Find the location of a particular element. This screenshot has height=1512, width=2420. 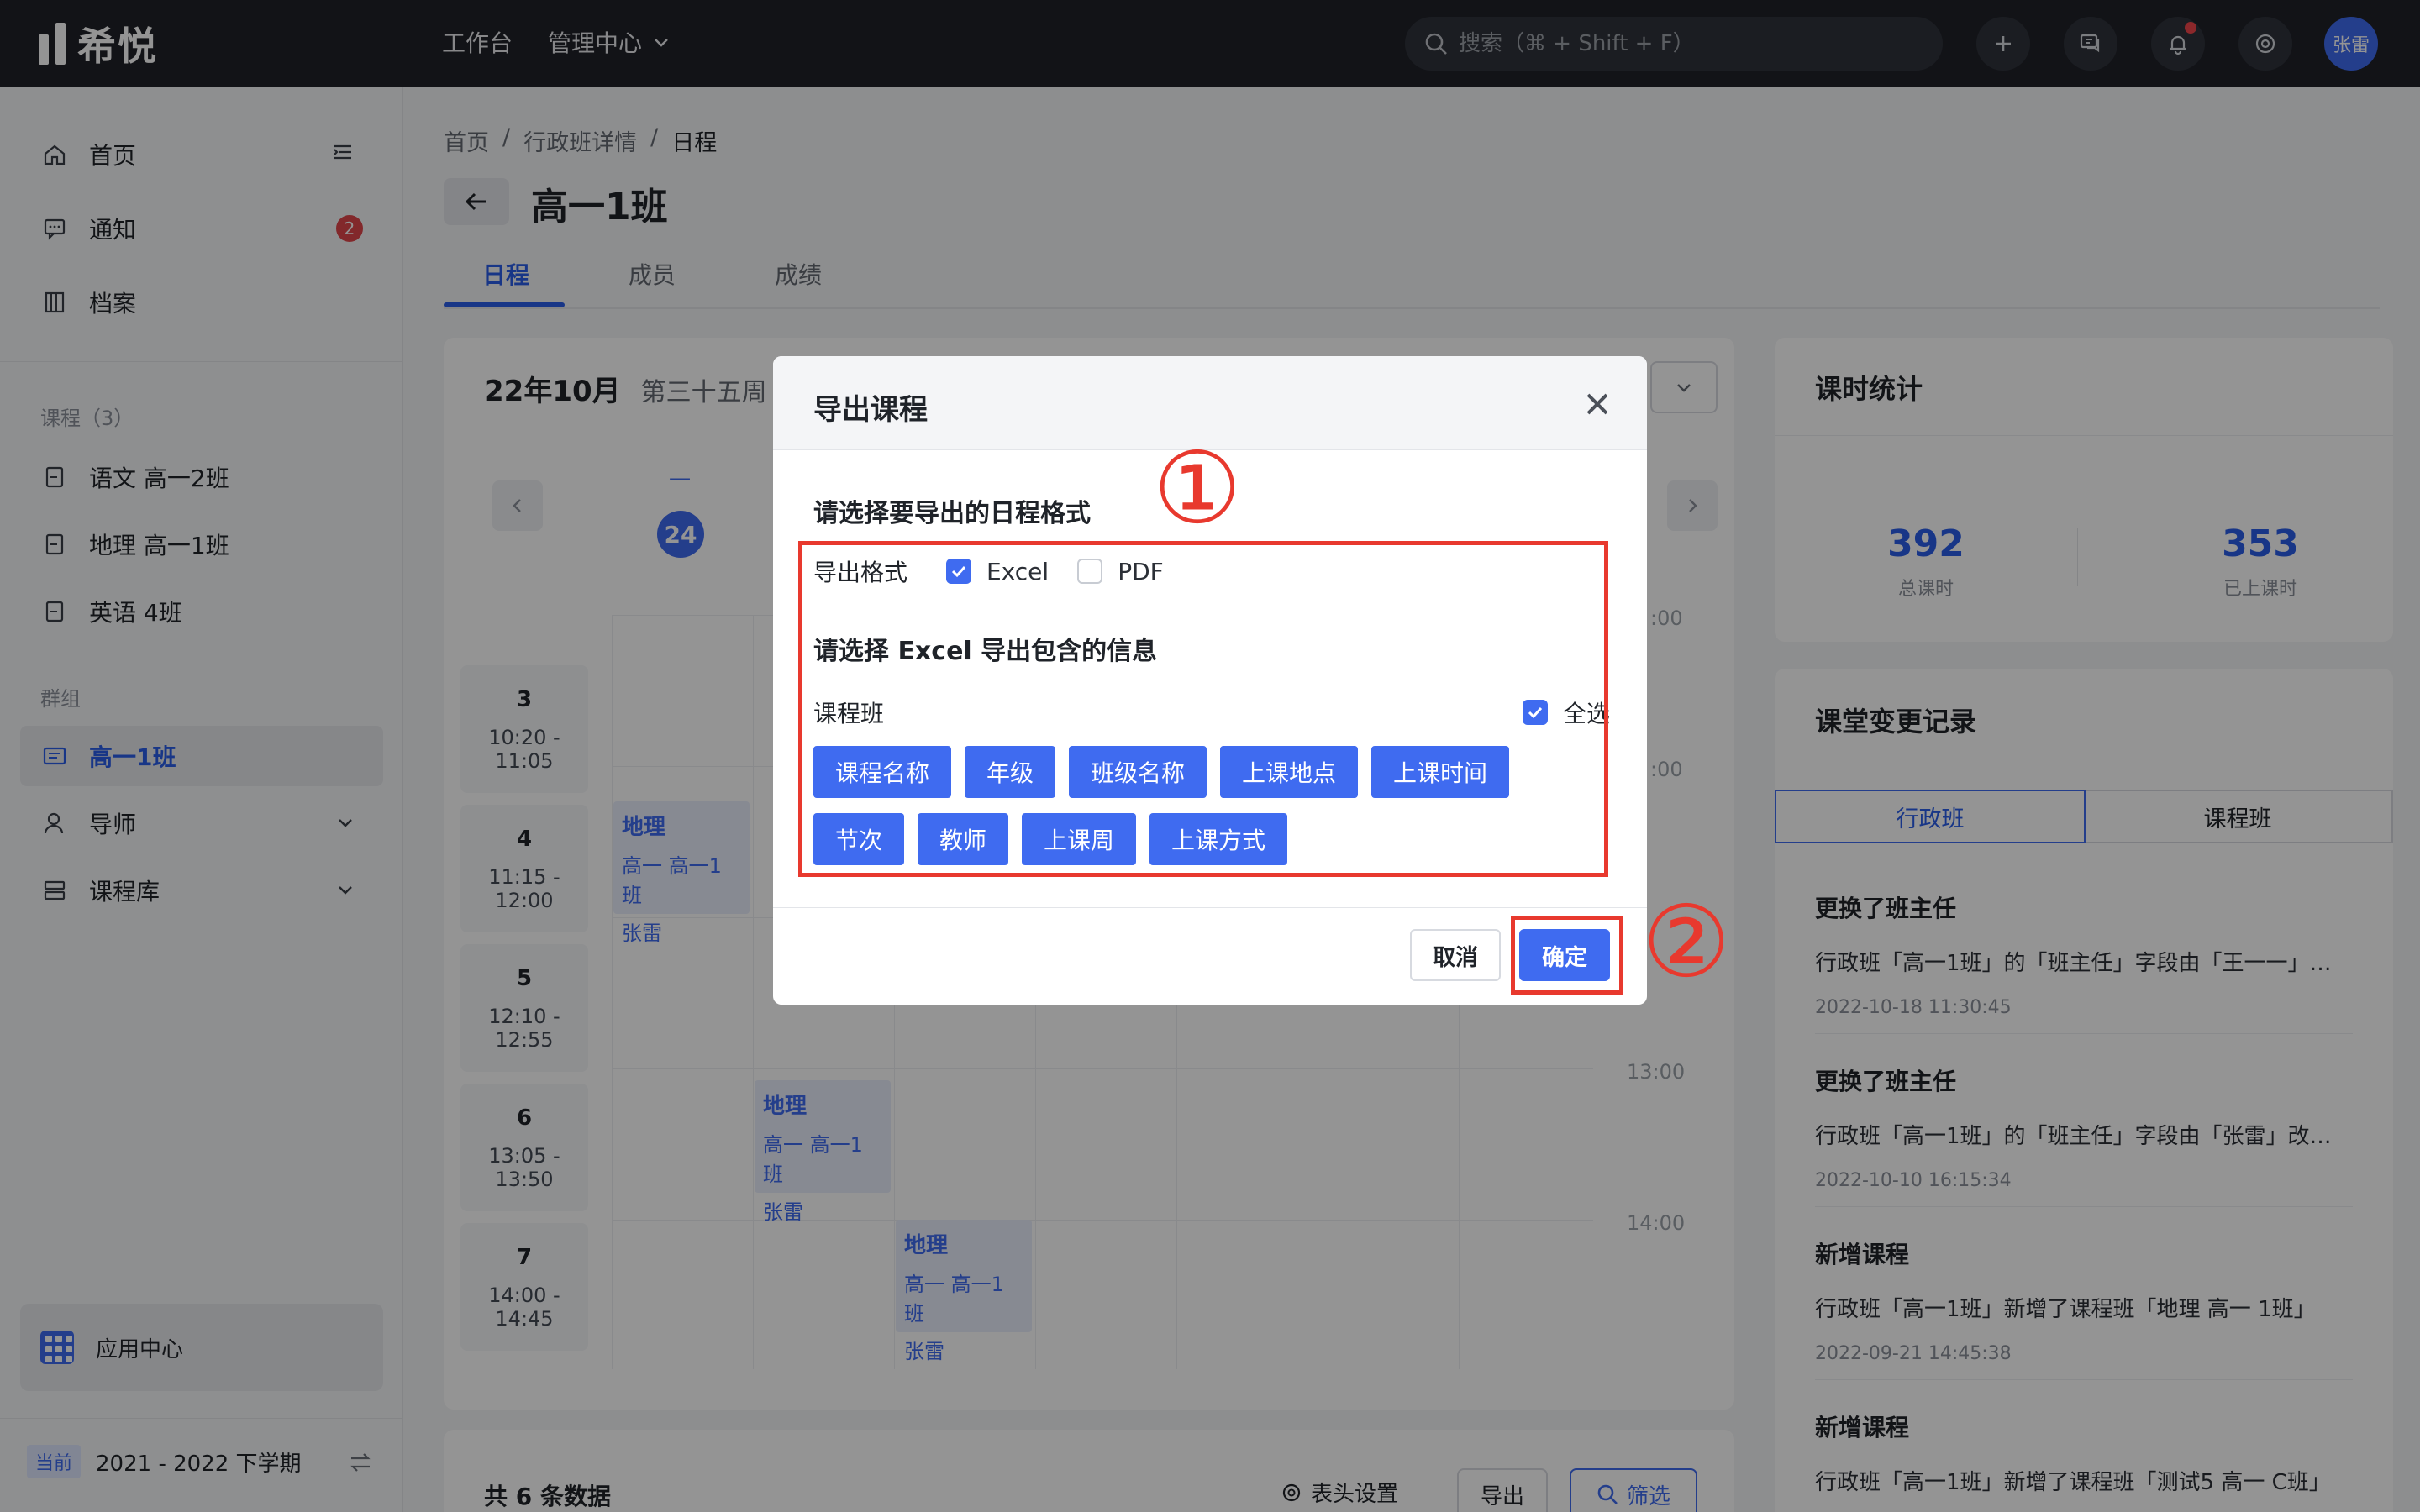

close-icon is located at coordinates (1597, 404).